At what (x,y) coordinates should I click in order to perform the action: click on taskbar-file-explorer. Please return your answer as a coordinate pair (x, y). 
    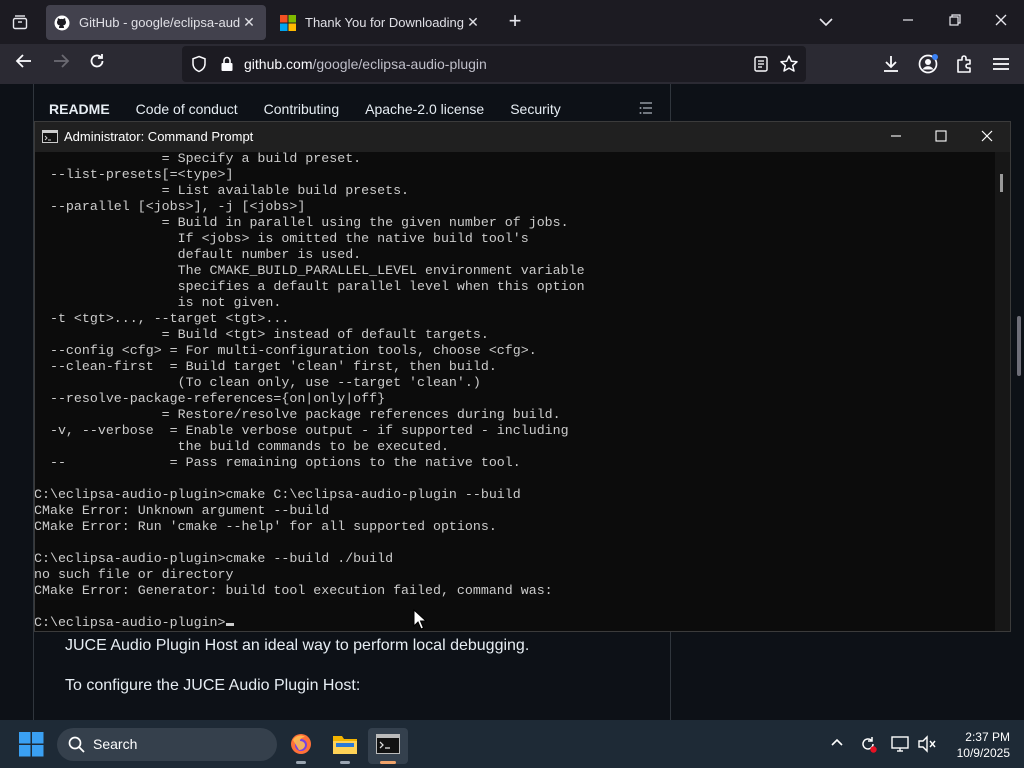
    Looking at the image, I should click on (345, 746).